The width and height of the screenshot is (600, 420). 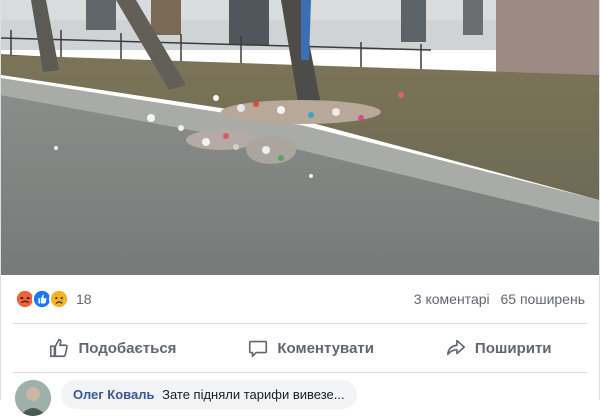 I want to click on post-stats: 3 коментарі 65 поширень, so click(x=499, y=299).